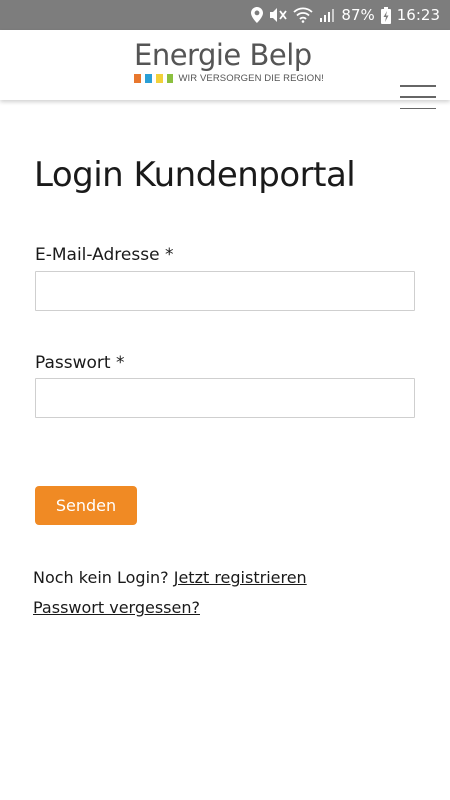 Image resolution: width=450 pixels, height=800 pixels. What do you see at coordinates (327, 15) in the screenshot?
I see `signal-icon` at bounding box center [327, 15].